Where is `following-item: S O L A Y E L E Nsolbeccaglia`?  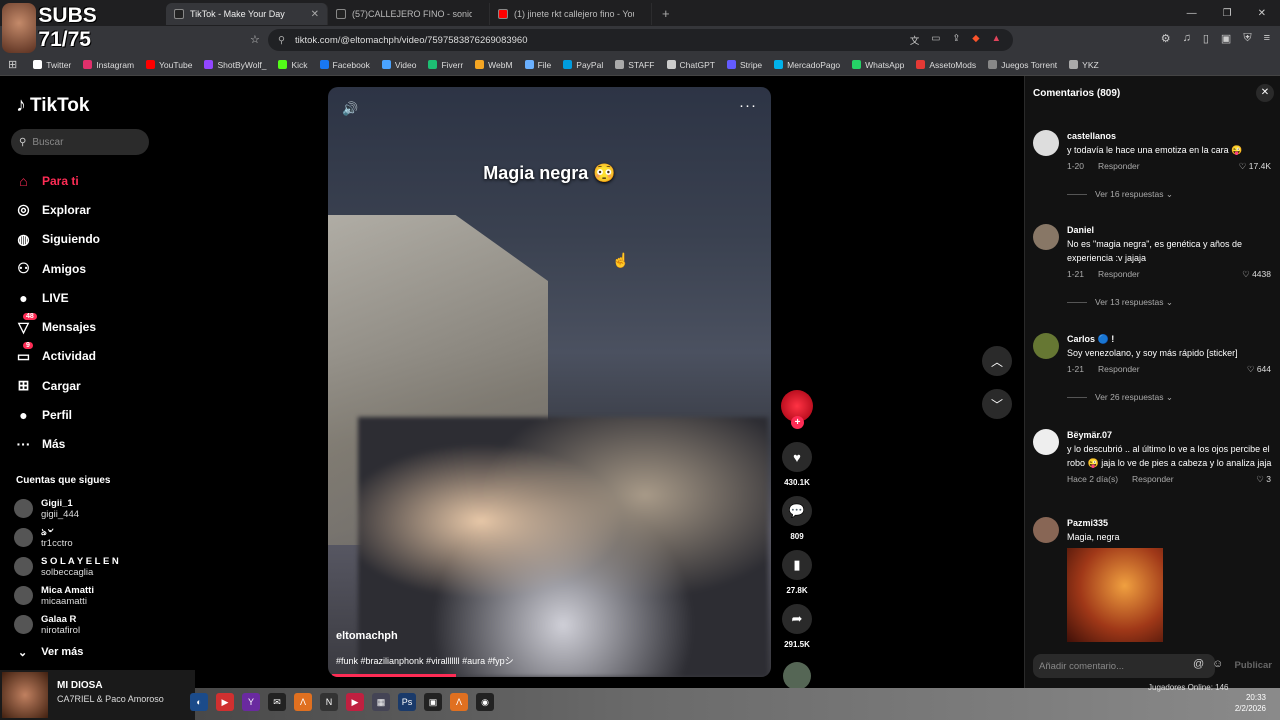
following-item: S O L A Y E L E Nsolbeccaglia is located at coordinates (66, 566).